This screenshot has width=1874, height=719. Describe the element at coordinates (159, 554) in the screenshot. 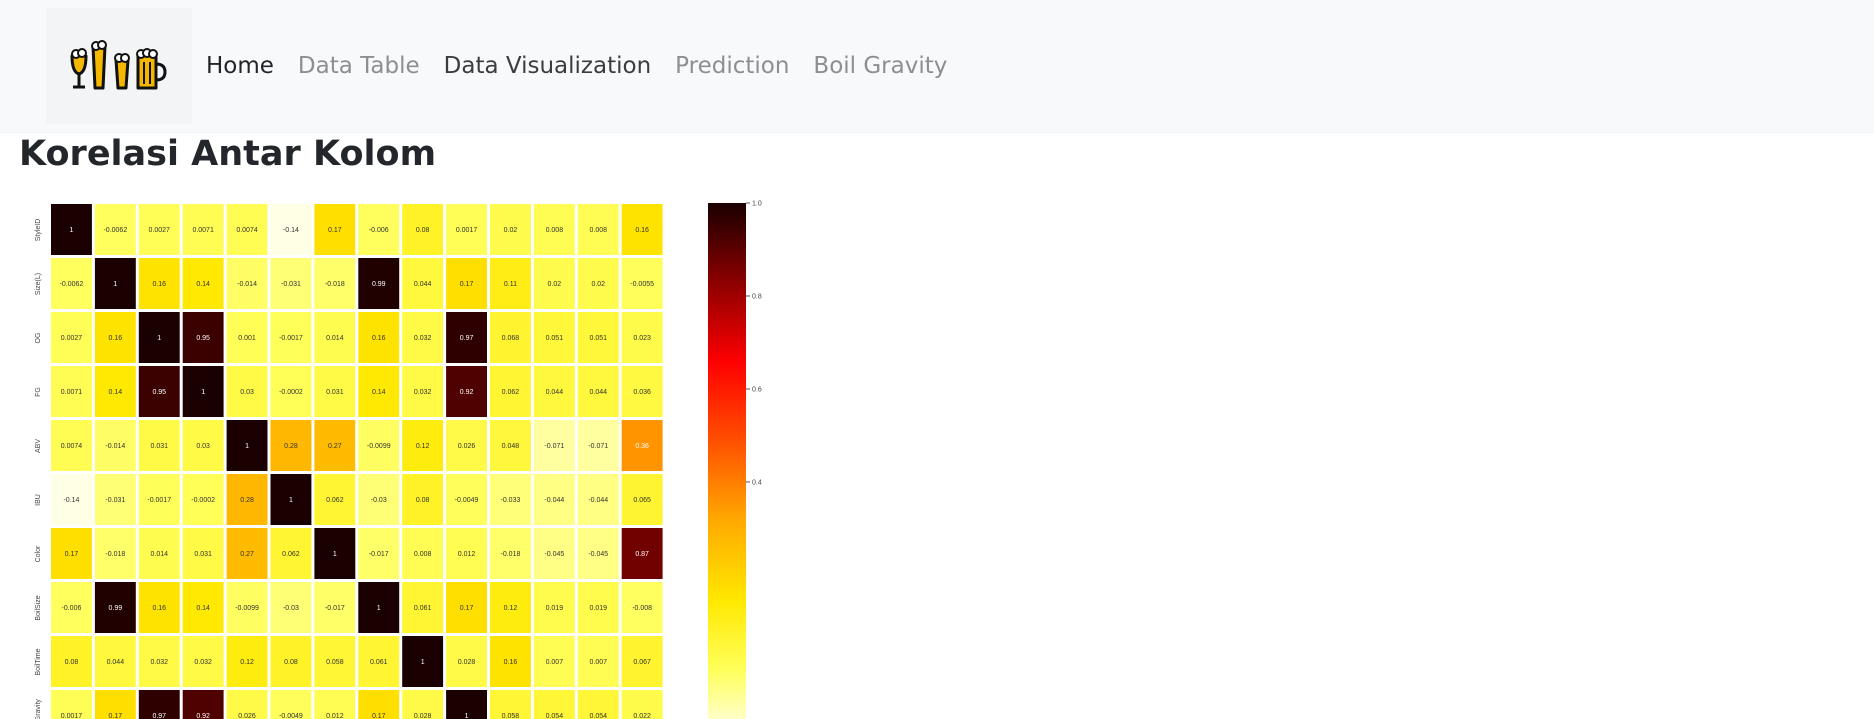

I see `heatmap-cell-value: 0.014` at that location.